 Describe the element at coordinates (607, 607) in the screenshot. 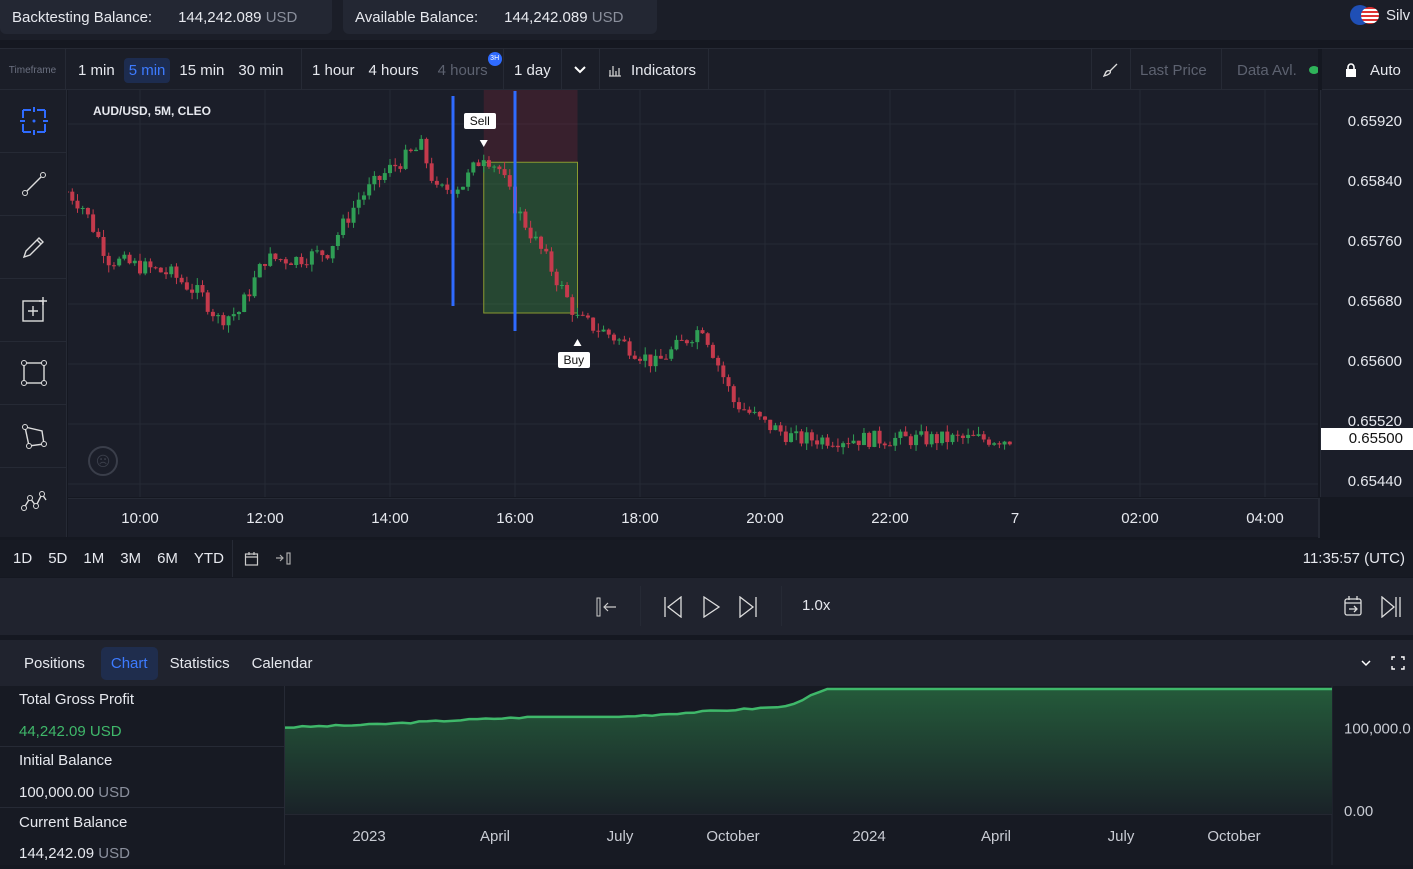

I see `jump-to-start-icon` at that location.